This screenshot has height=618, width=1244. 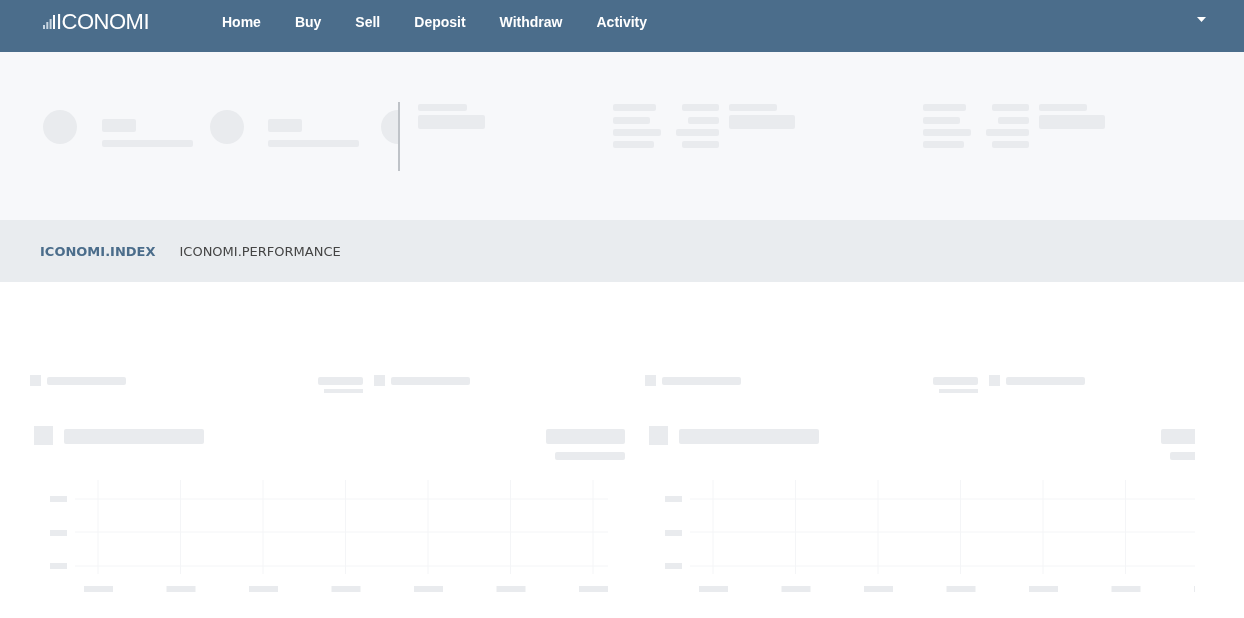 I want to click on nav-link: Withdraw, so click(x=531, y=22).